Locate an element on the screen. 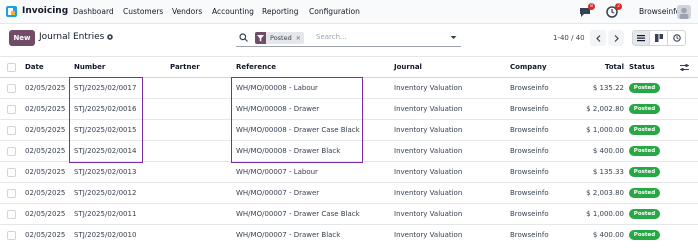 This screenshot has width=698, height=250. cell-total: $ 1,000.00 is located at coordinates (605, 130).